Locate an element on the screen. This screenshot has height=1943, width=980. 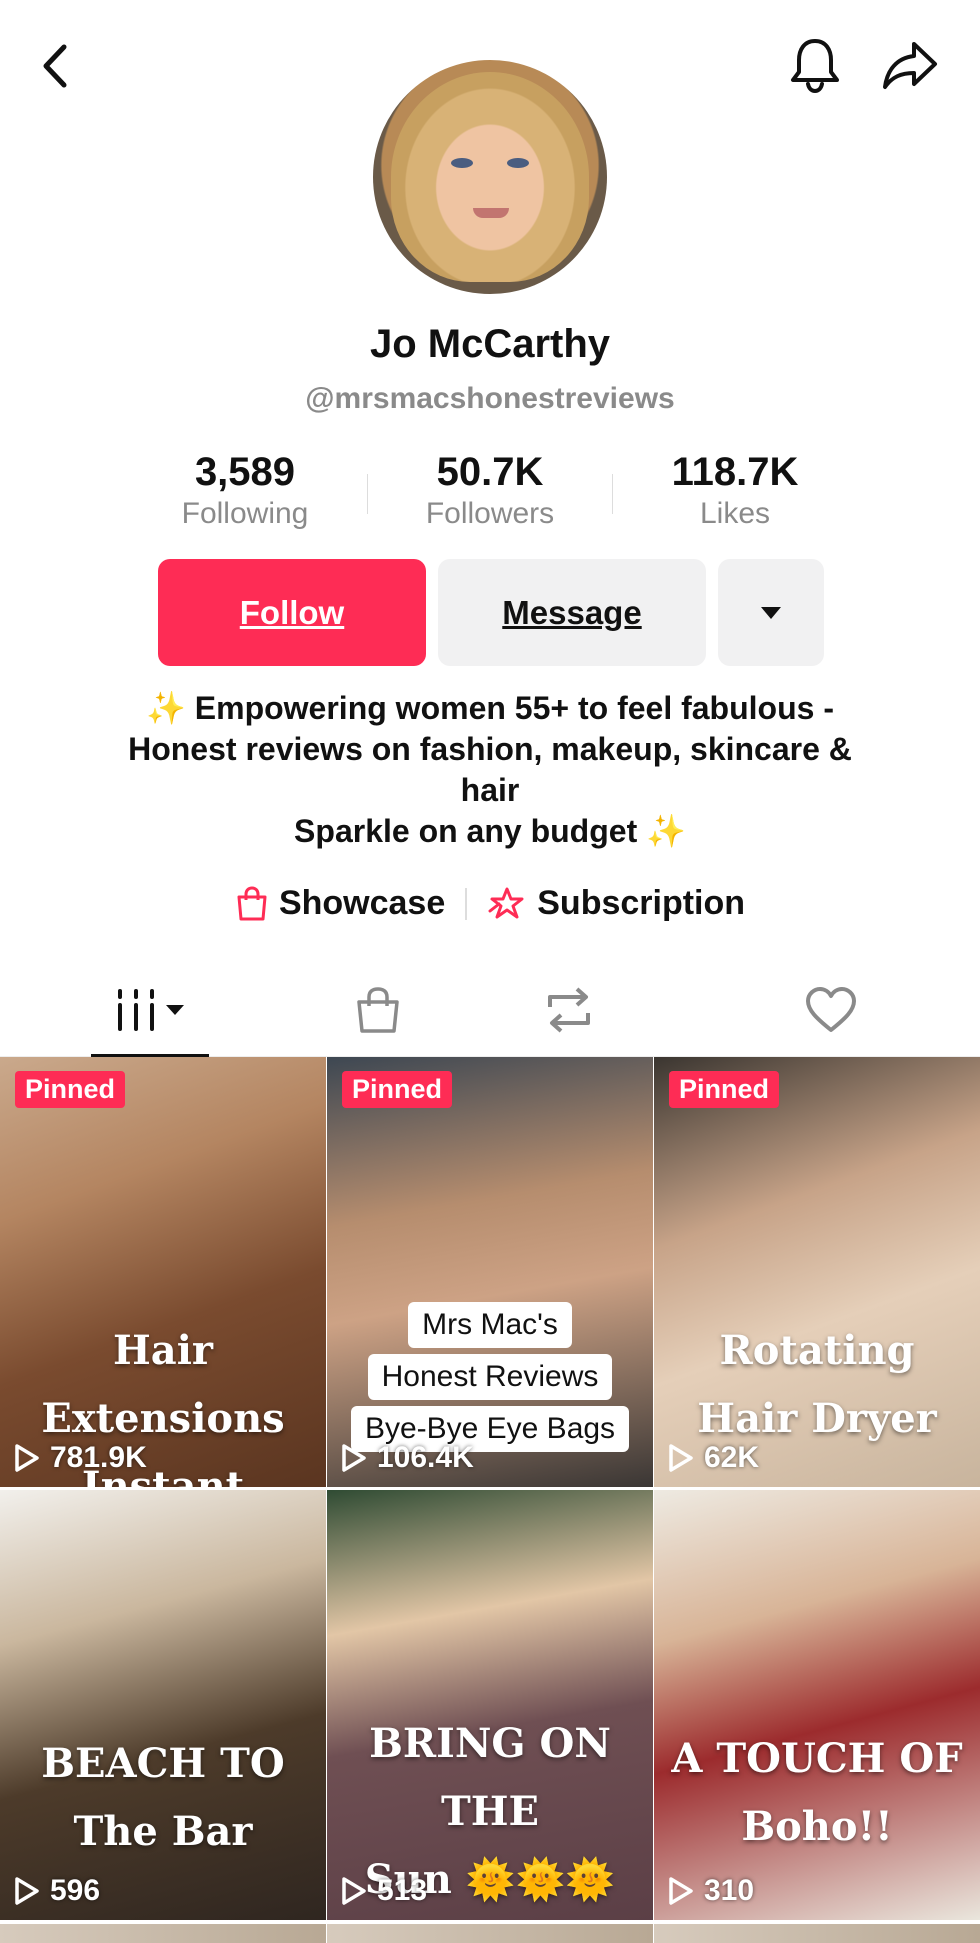
follow-button: Follow is located at coordinates (292, 612).